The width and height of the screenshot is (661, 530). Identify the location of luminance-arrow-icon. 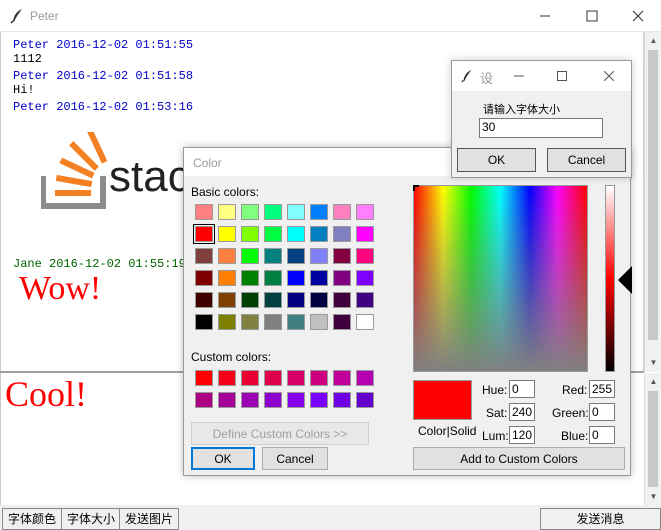
(625, 280).